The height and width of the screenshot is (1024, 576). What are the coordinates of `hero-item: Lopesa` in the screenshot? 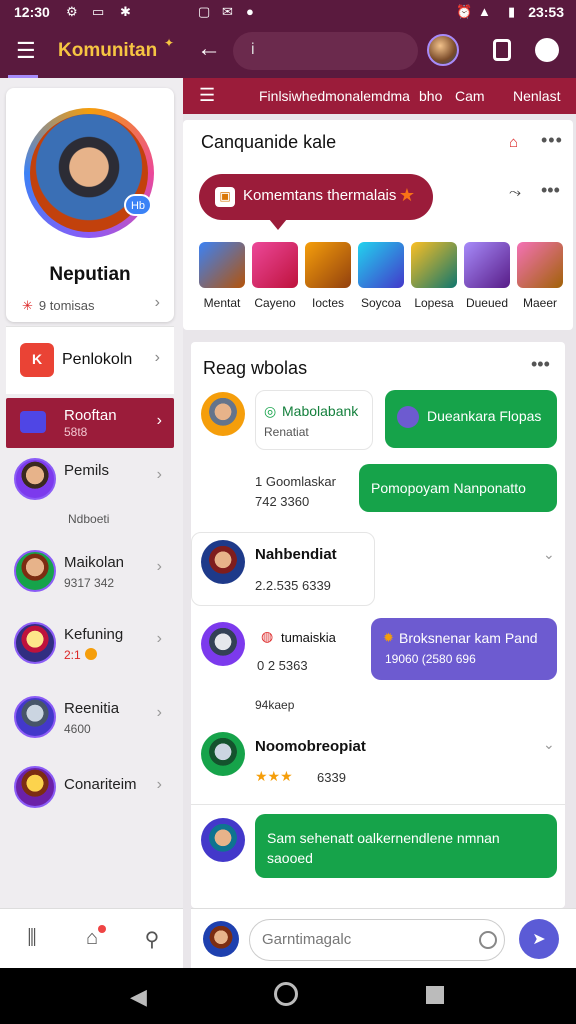 It's located at (434, 276).